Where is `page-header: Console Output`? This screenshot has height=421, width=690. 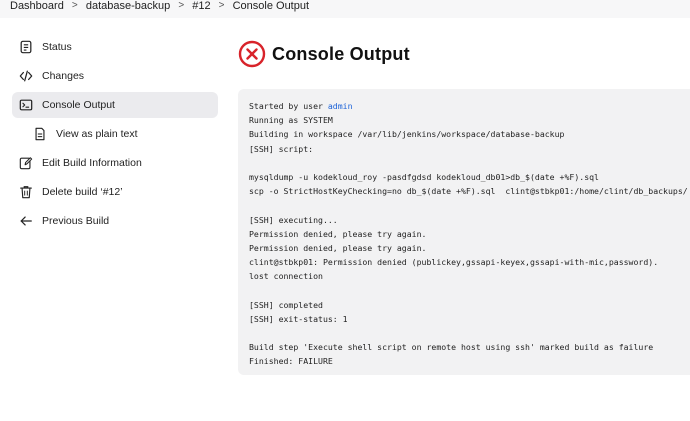 page-header: Console Output is located at coordinates (324, 54).